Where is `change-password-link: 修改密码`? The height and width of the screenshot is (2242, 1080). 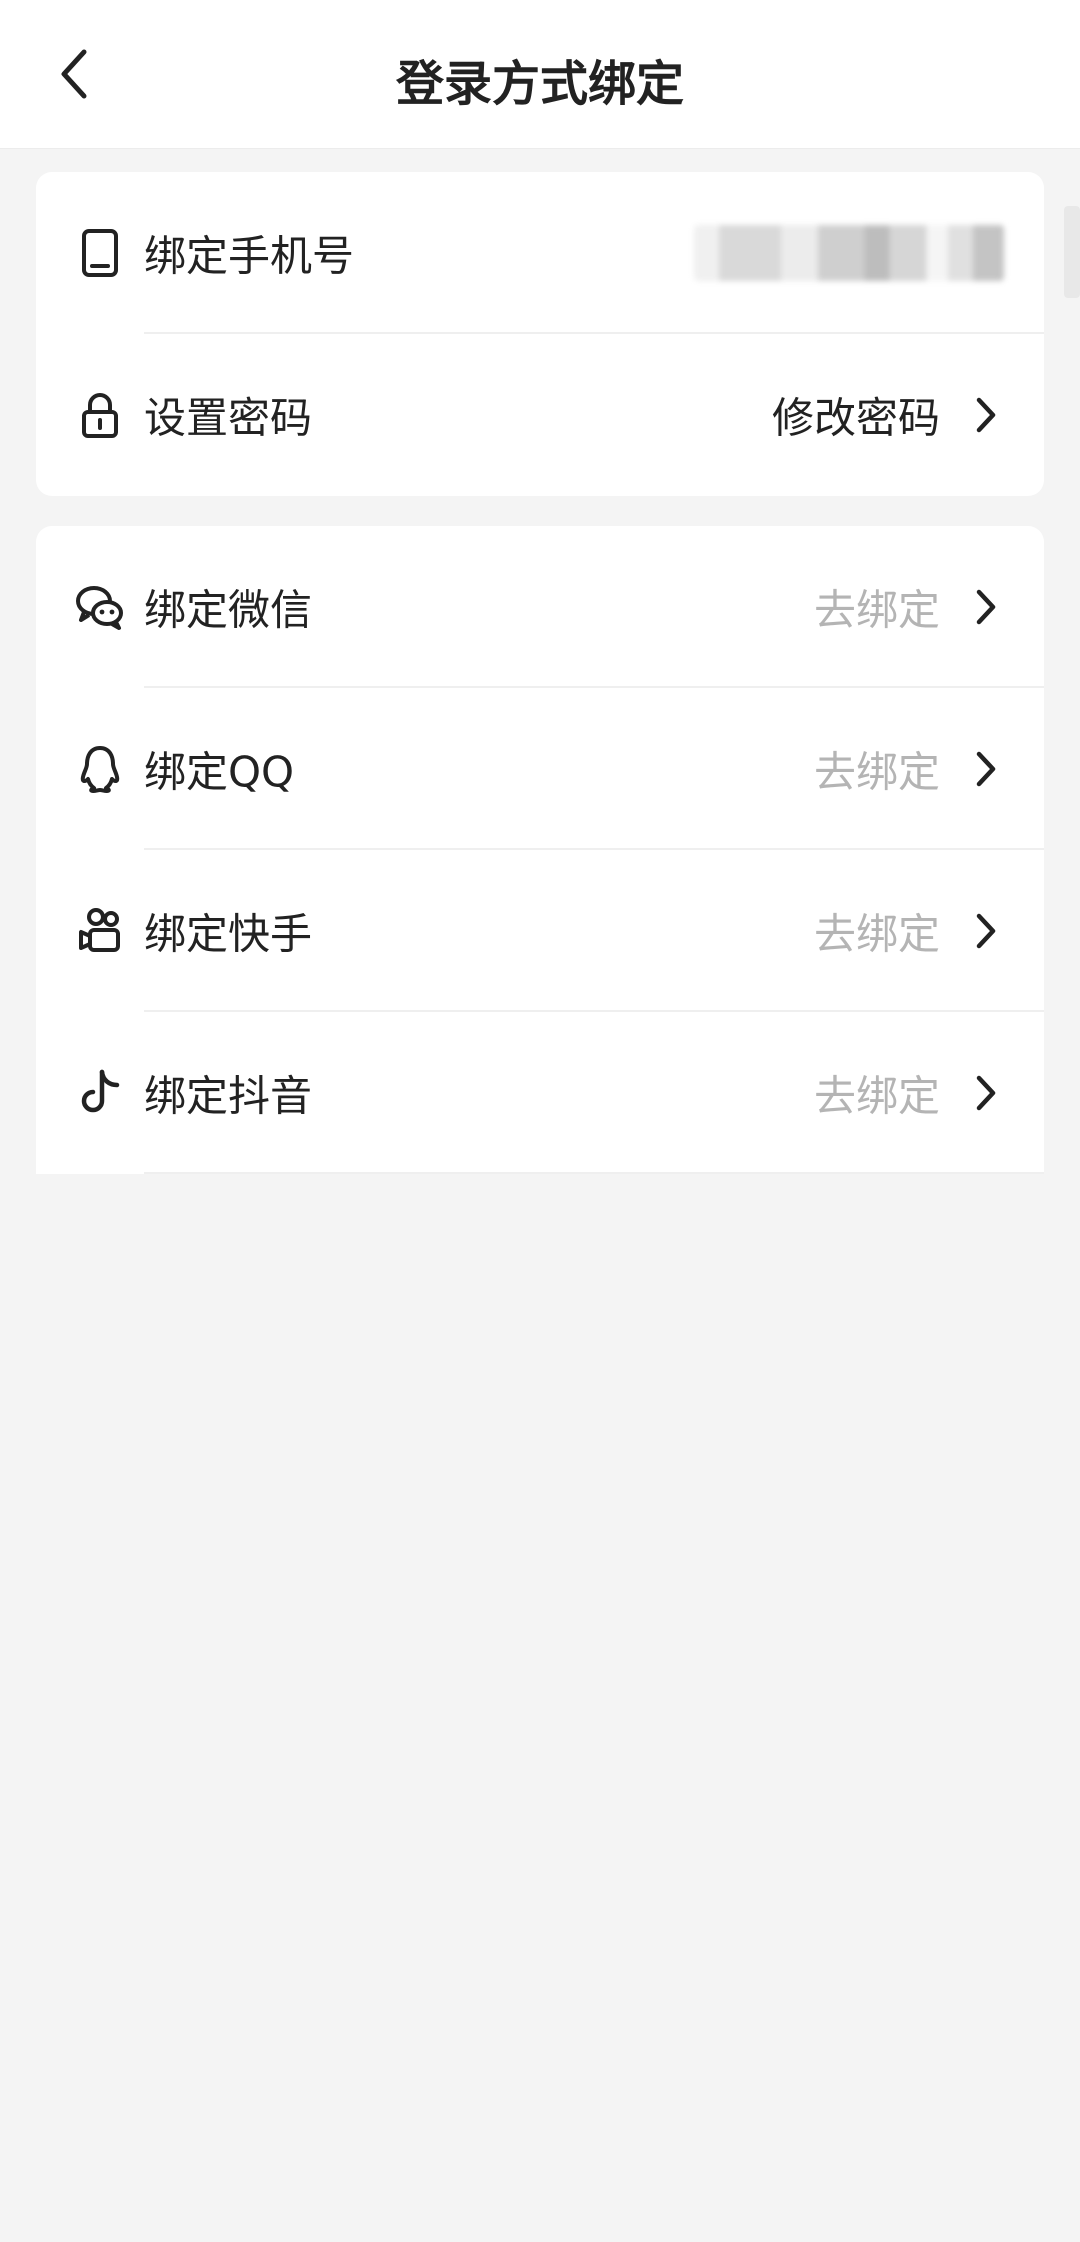
change-password-link: 修改密码 is located at coordinates (856, 415).